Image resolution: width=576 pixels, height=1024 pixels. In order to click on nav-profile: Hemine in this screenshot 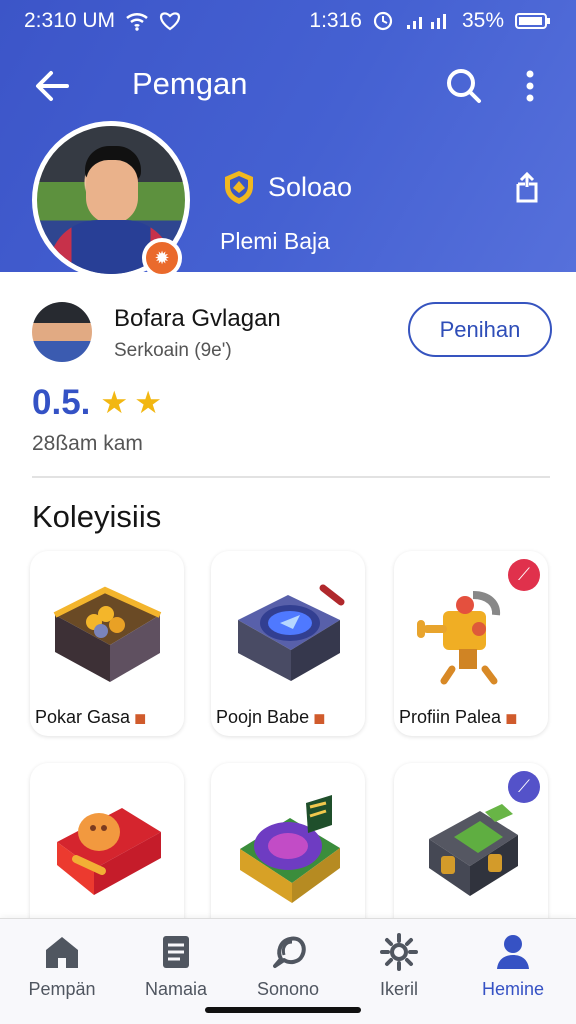, I will do `click(513, 971)`.